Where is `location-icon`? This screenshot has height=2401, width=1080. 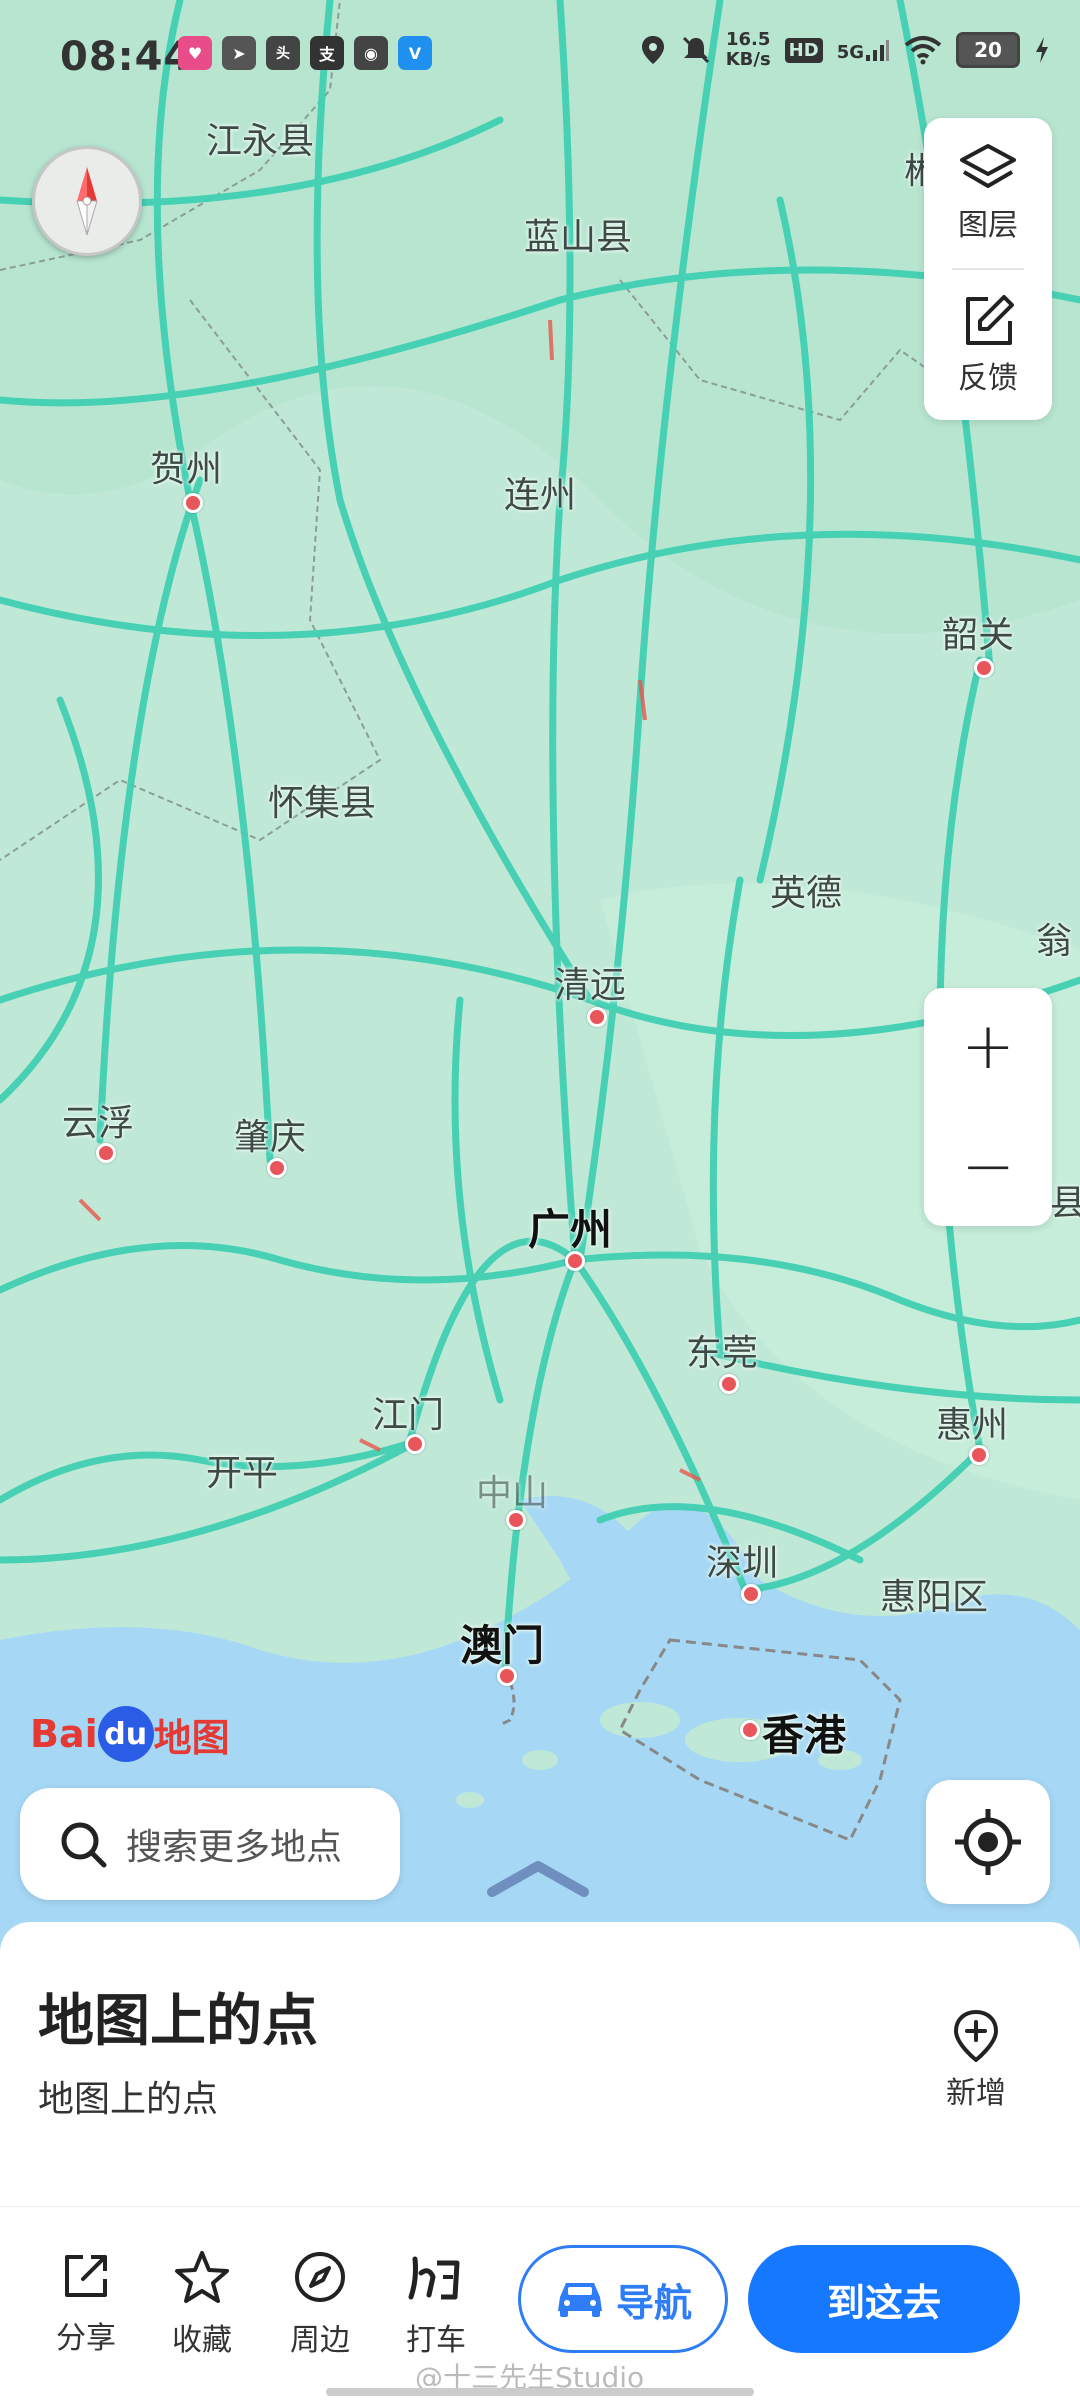
location-icon is located at coordinates (652, 50).